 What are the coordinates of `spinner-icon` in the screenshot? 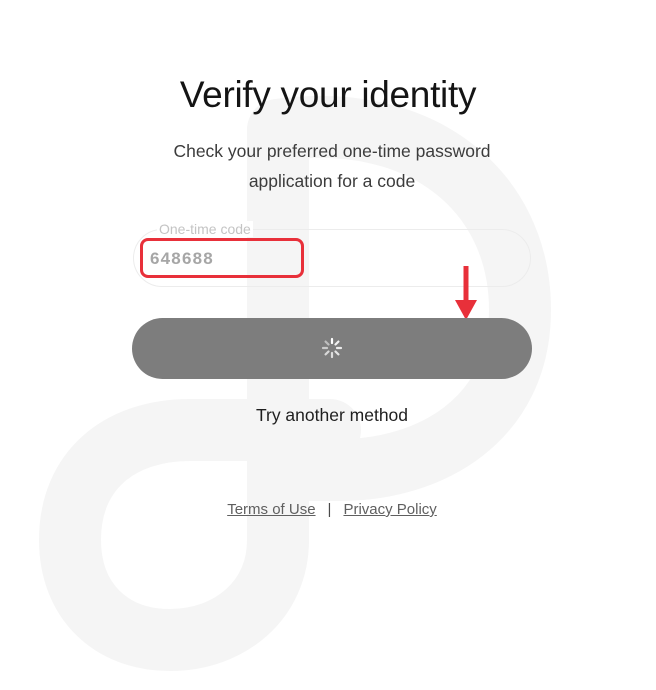 It's located at (332, 348).